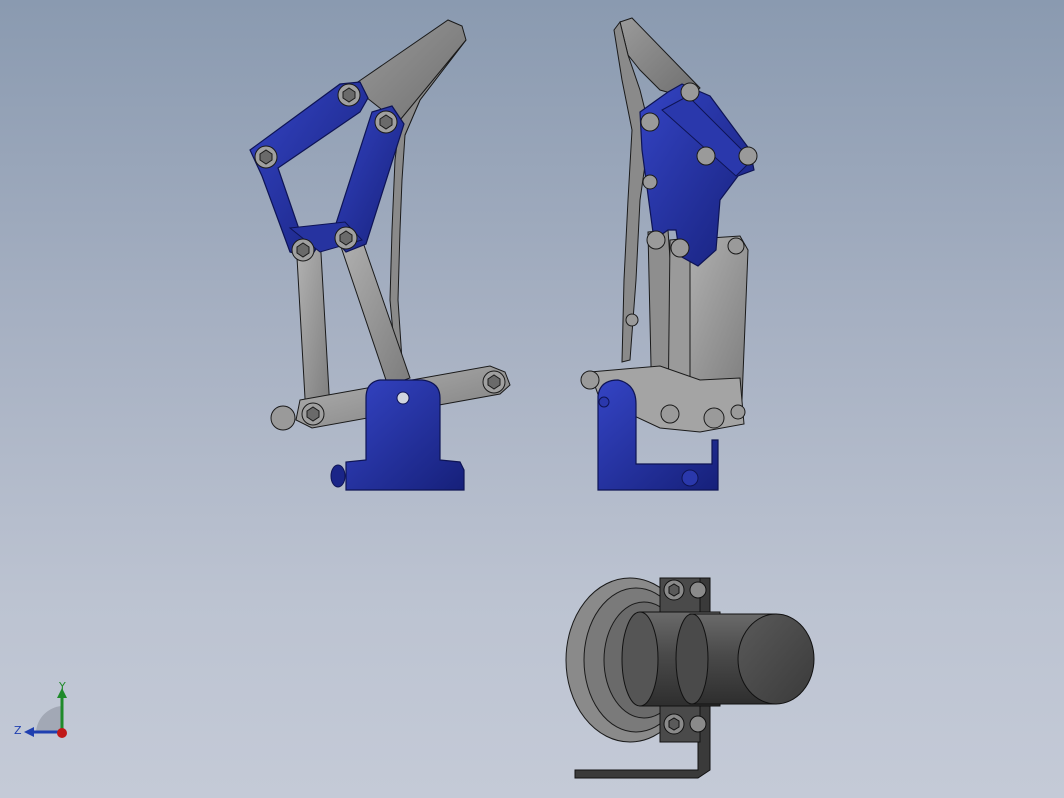  What do you see at coordinates (49, 719) in the screenshot?
I see `triad-plane-icon` at bounding box center [49, 719].